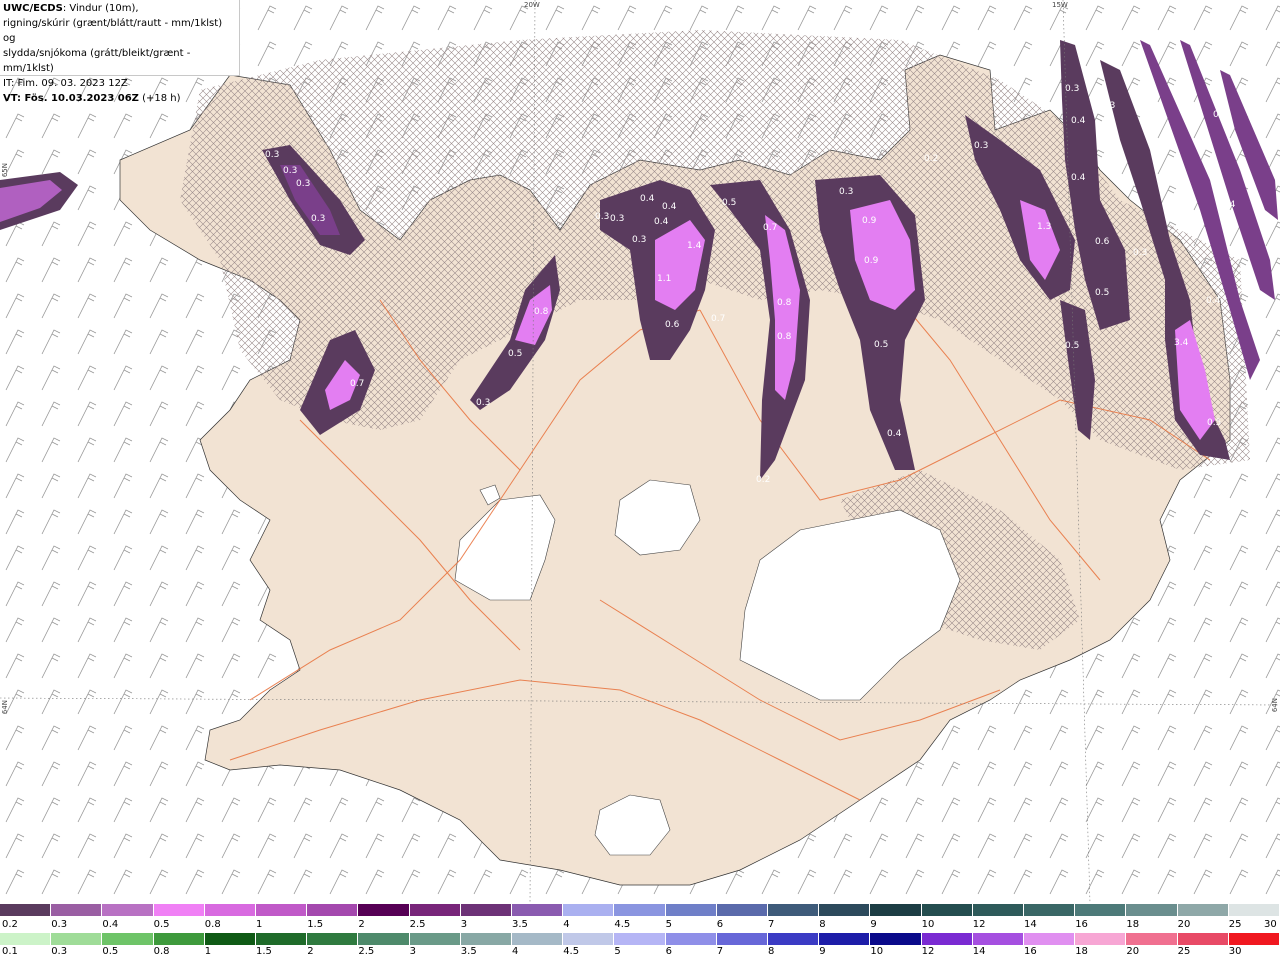 This screenshot has height=960, width=1280. Describe the element at coordinates (1181, 343) in the screenshot. I see `precip-label: 3.4` at that location.